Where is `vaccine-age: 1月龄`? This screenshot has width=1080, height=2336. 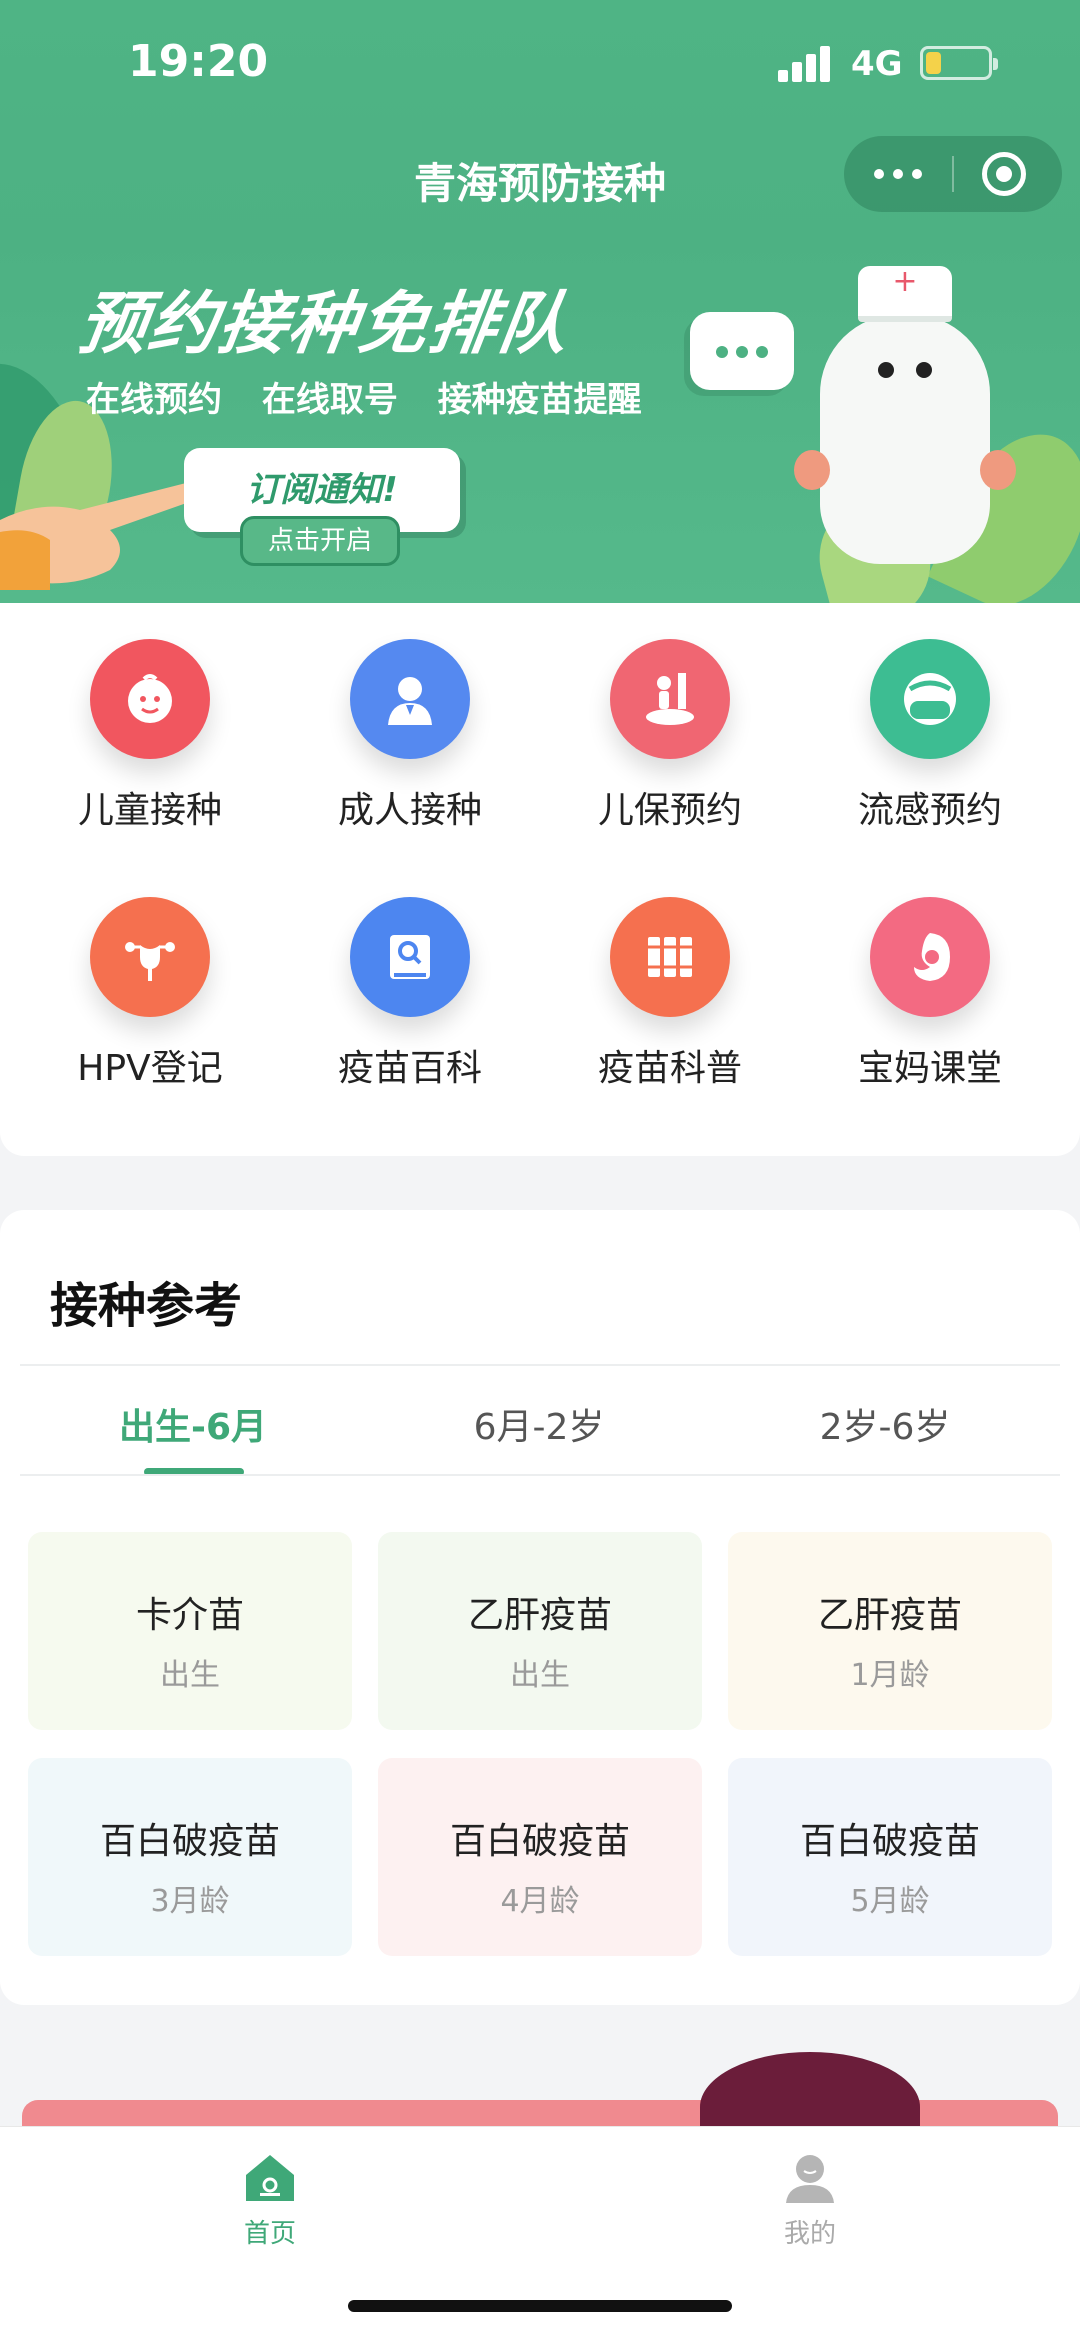 vaccine-age: 1月龄 is located at coordinates (890, 1675).